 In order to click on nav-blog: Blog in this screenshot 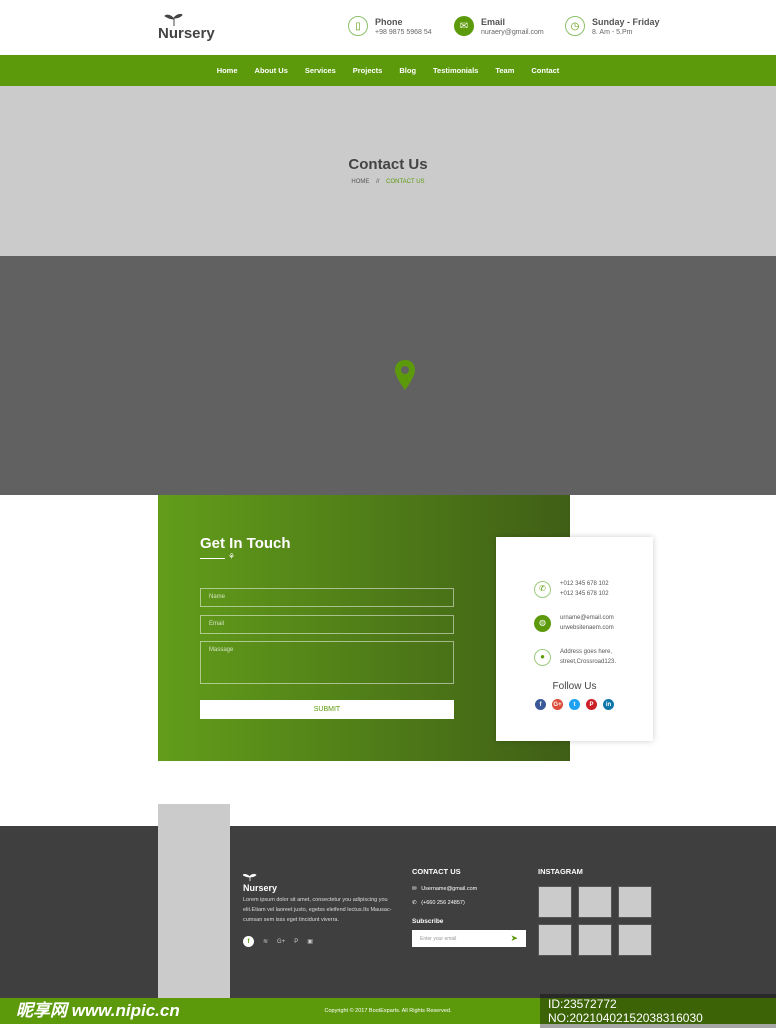, I will do `click(407, 70)`.